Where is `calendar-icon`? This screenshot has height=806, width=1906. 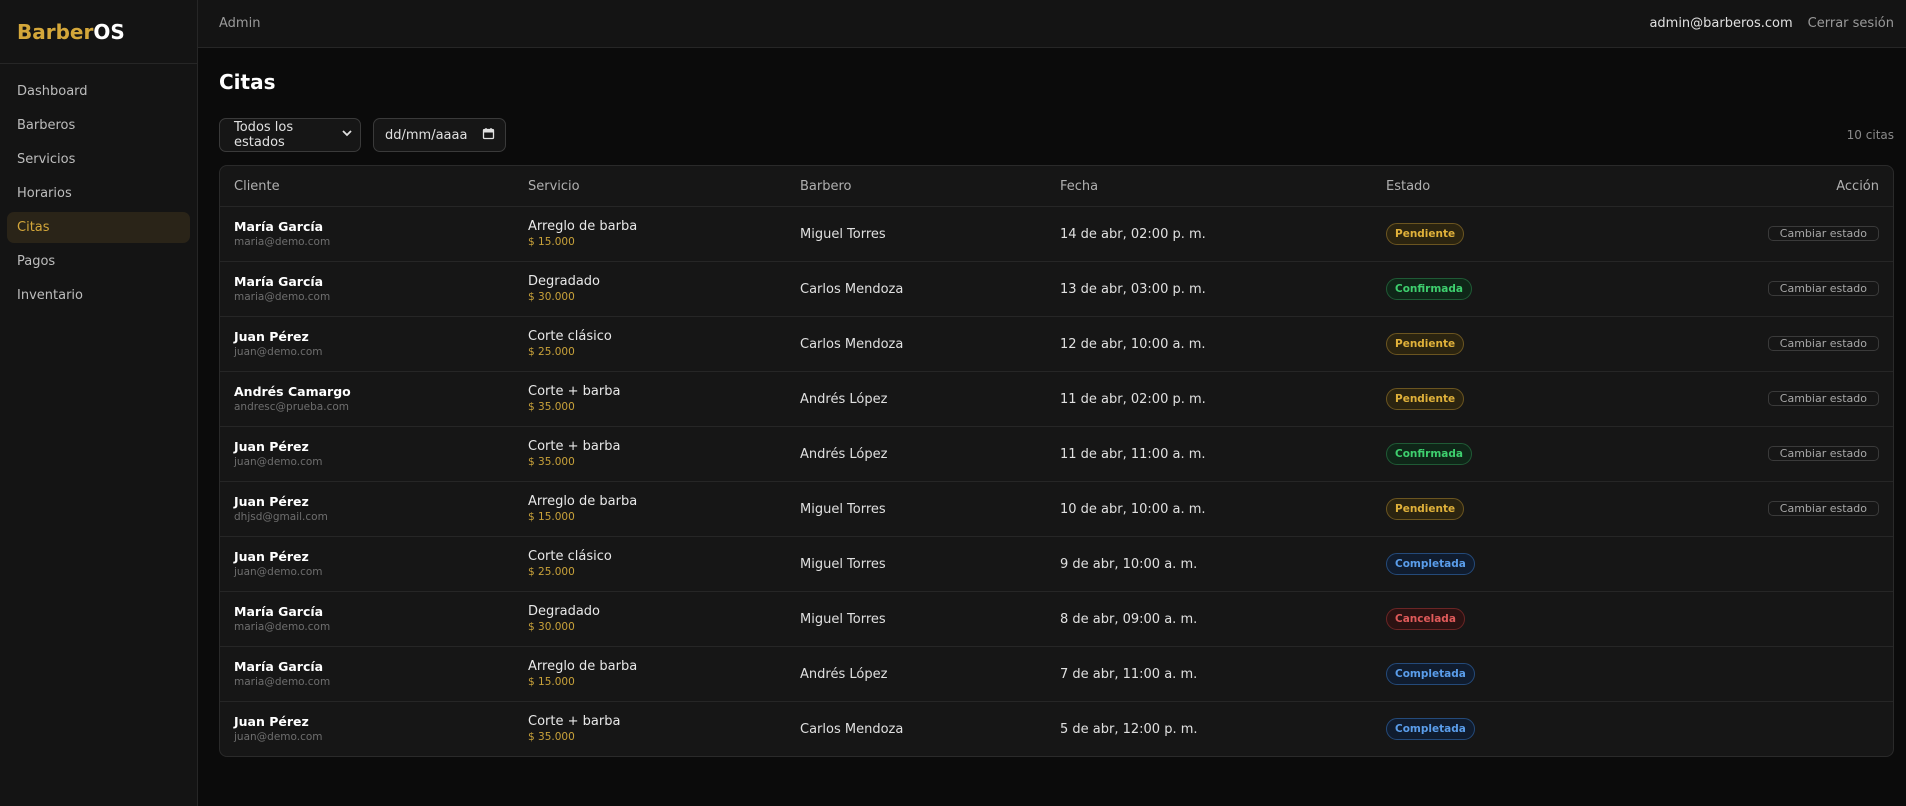
calendar-icon is located at coordinates (488, 135).